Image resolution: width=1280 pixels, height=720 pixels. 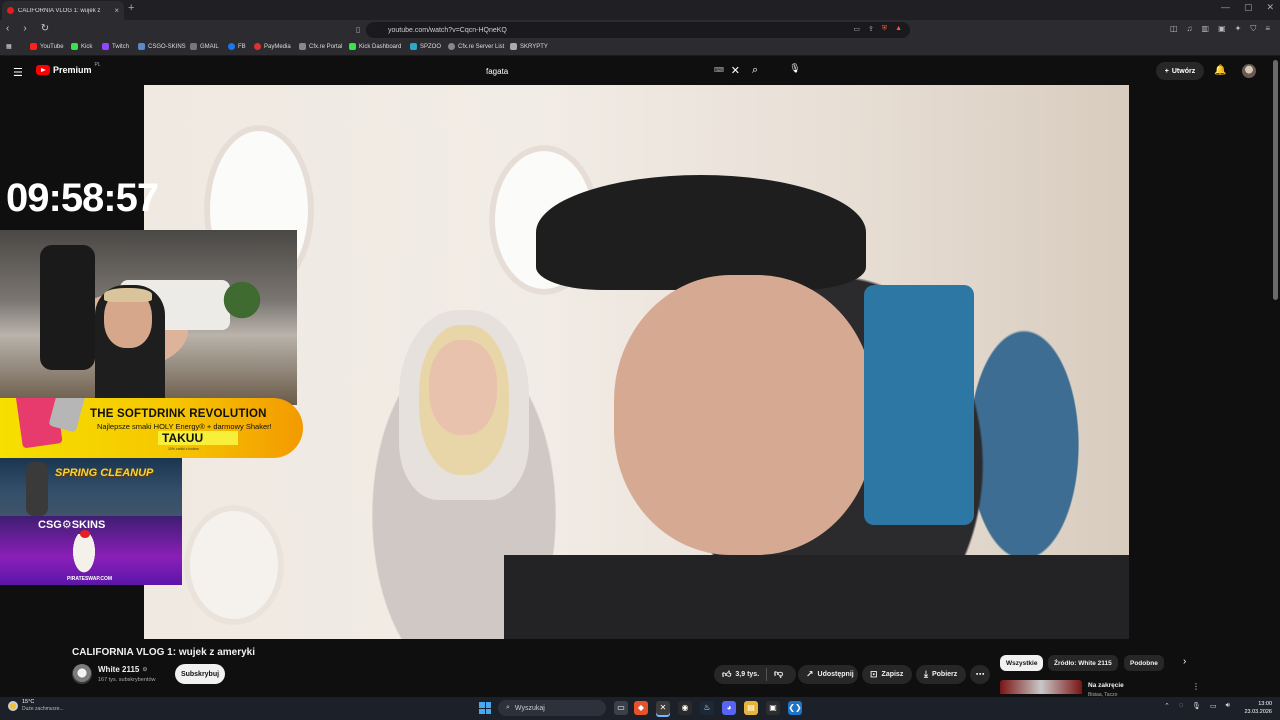 What do you see at coordinates (13, 706) in the screenshot?
I see `weather-icon` at bounding box center [13, 706].